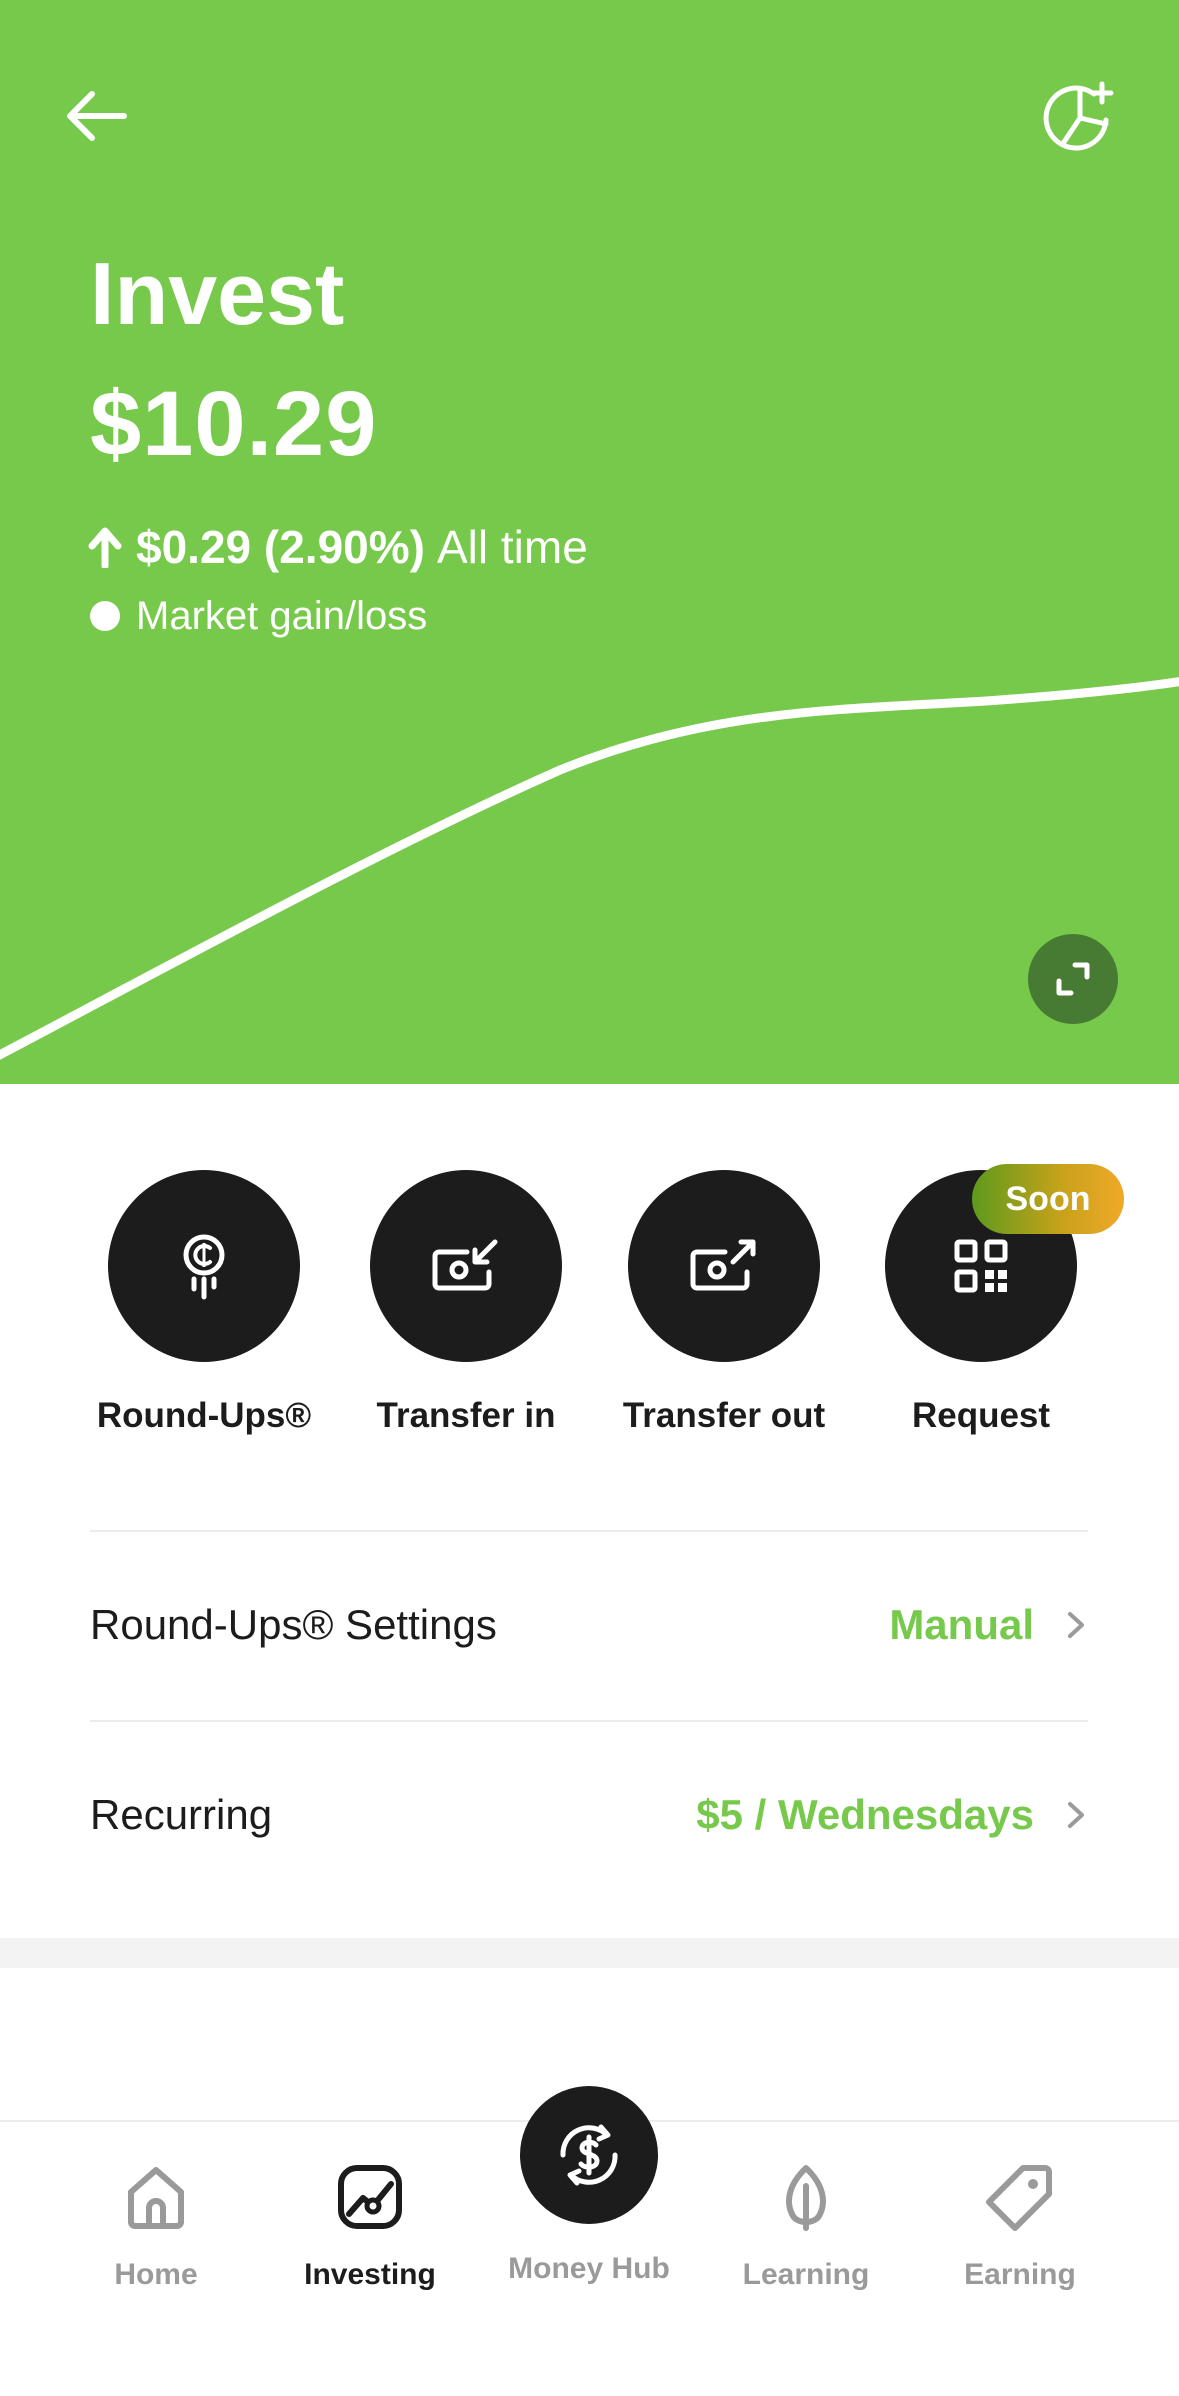  What do you see at coordinates (589, 2268) in the screenshot?
I see `tab-money-hub-label: Money Hub` at bounding box center [589, 2268].